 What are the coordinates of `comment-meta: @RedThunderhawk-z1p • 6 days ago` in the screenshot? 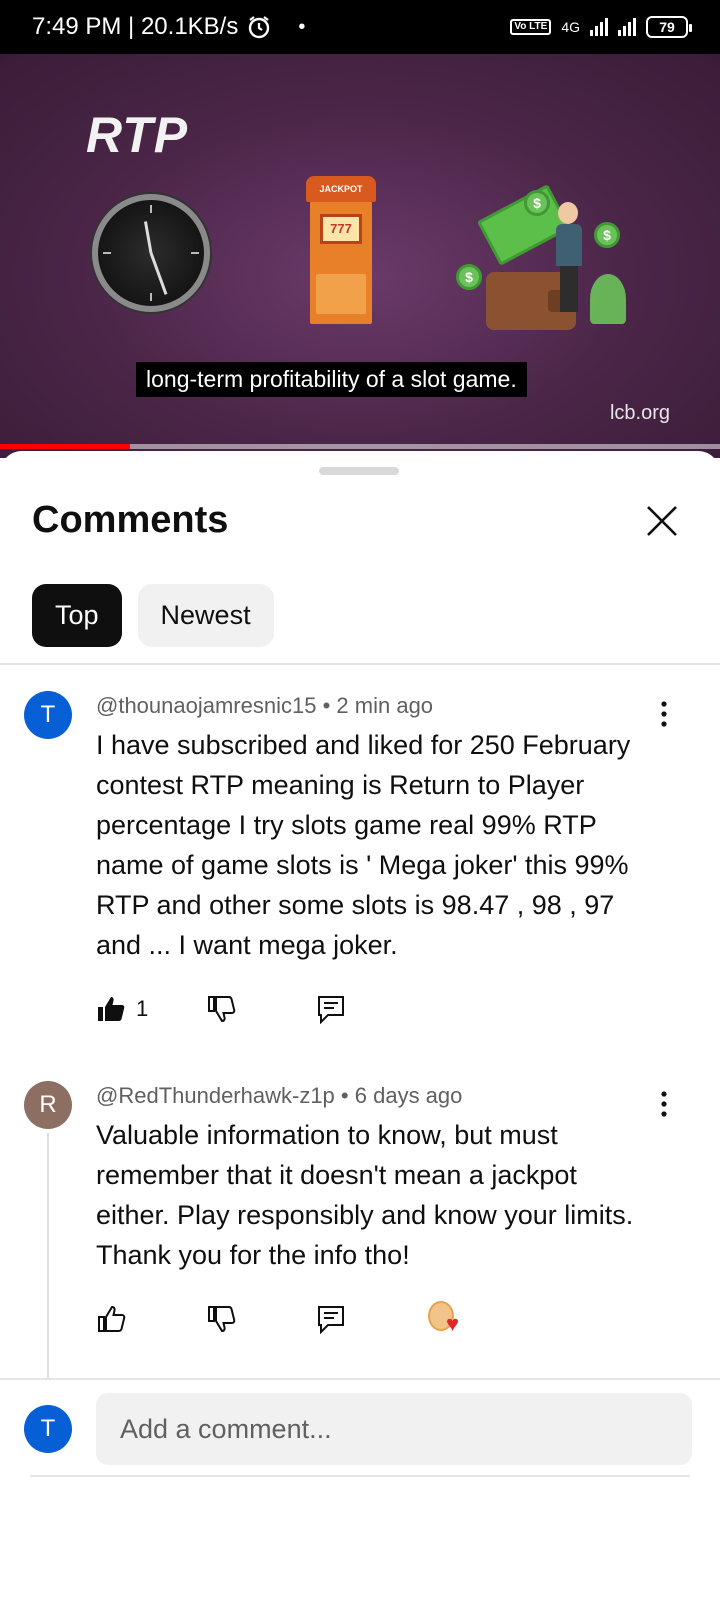 It's located at (279, 1096).